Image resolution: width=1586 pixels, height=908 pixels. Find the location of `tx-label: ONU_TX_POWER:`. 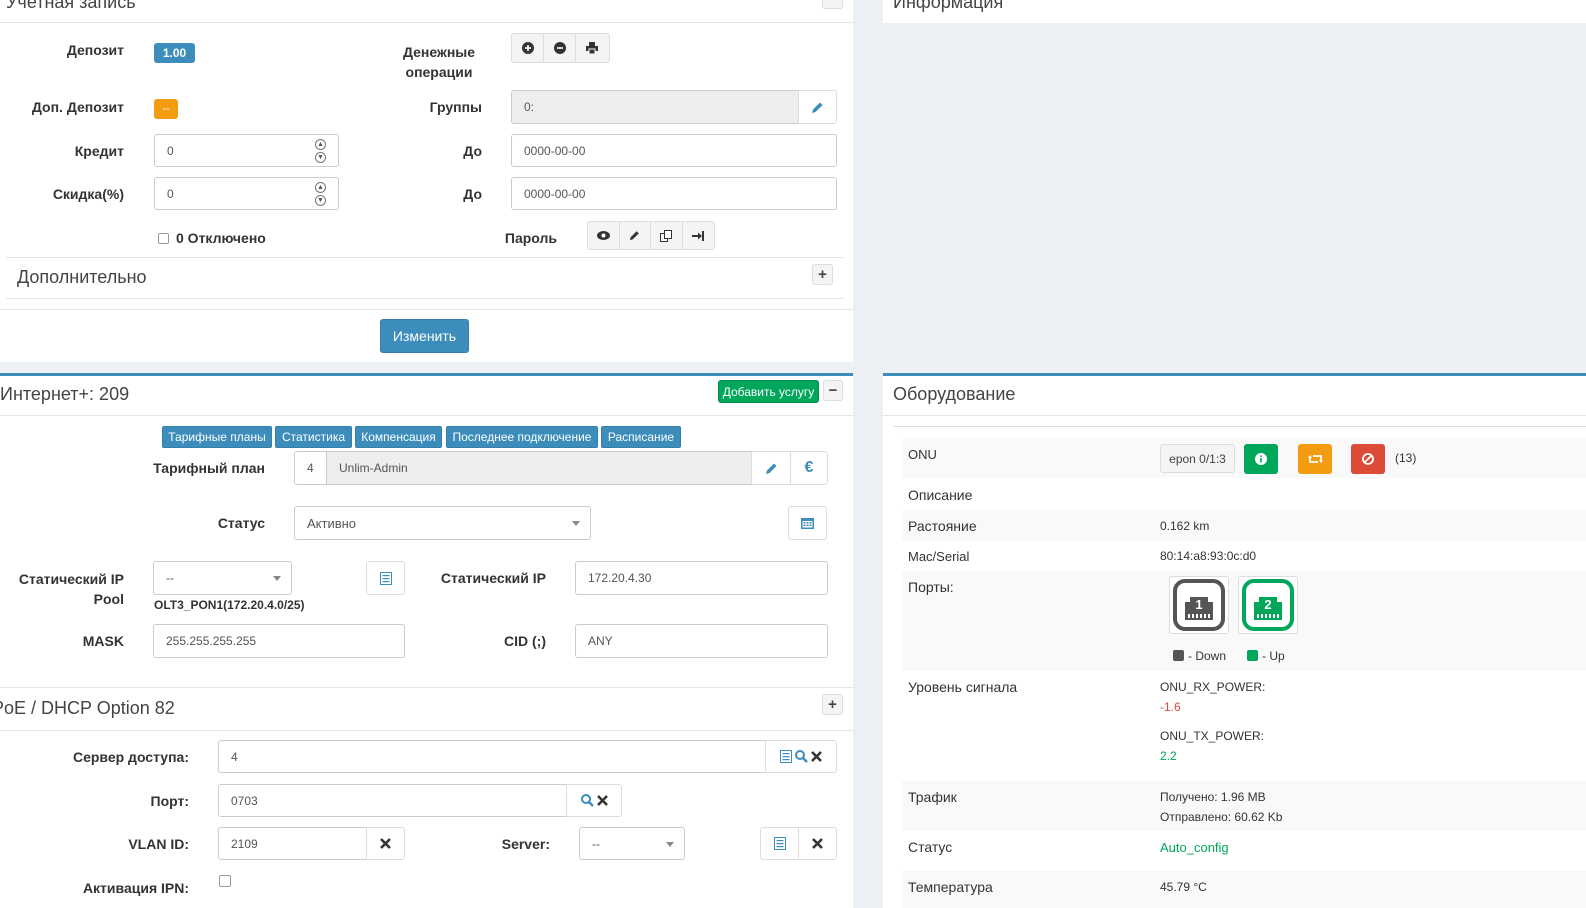

tx-label: ONU_TX_POWER: is located at coordinates (1212, 736).